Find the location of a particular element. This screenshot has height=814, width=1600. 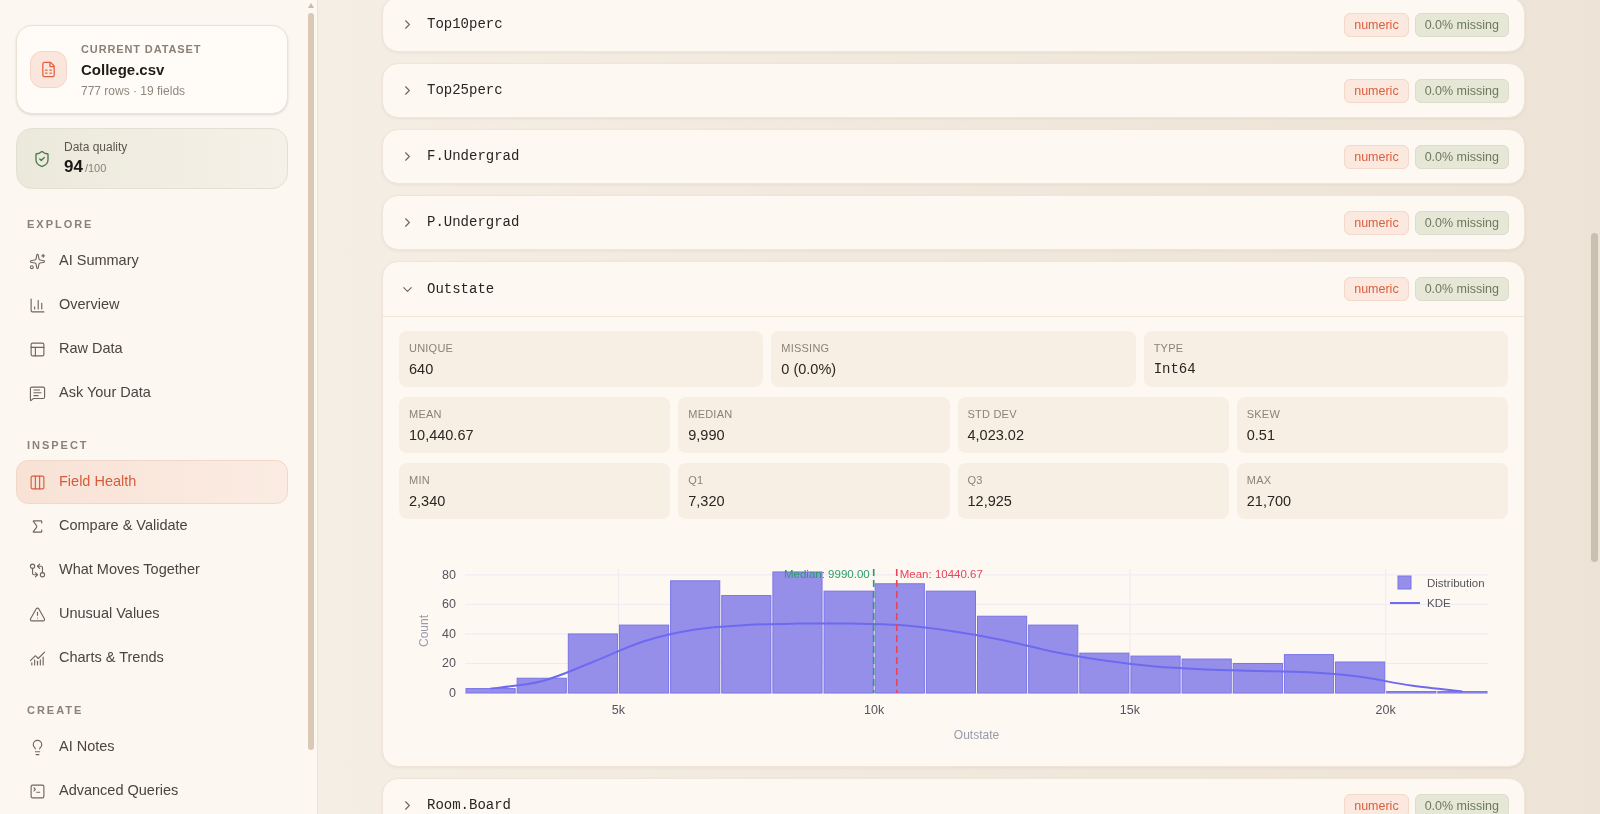

axis-title: Count is located at coordinates (424, 631).